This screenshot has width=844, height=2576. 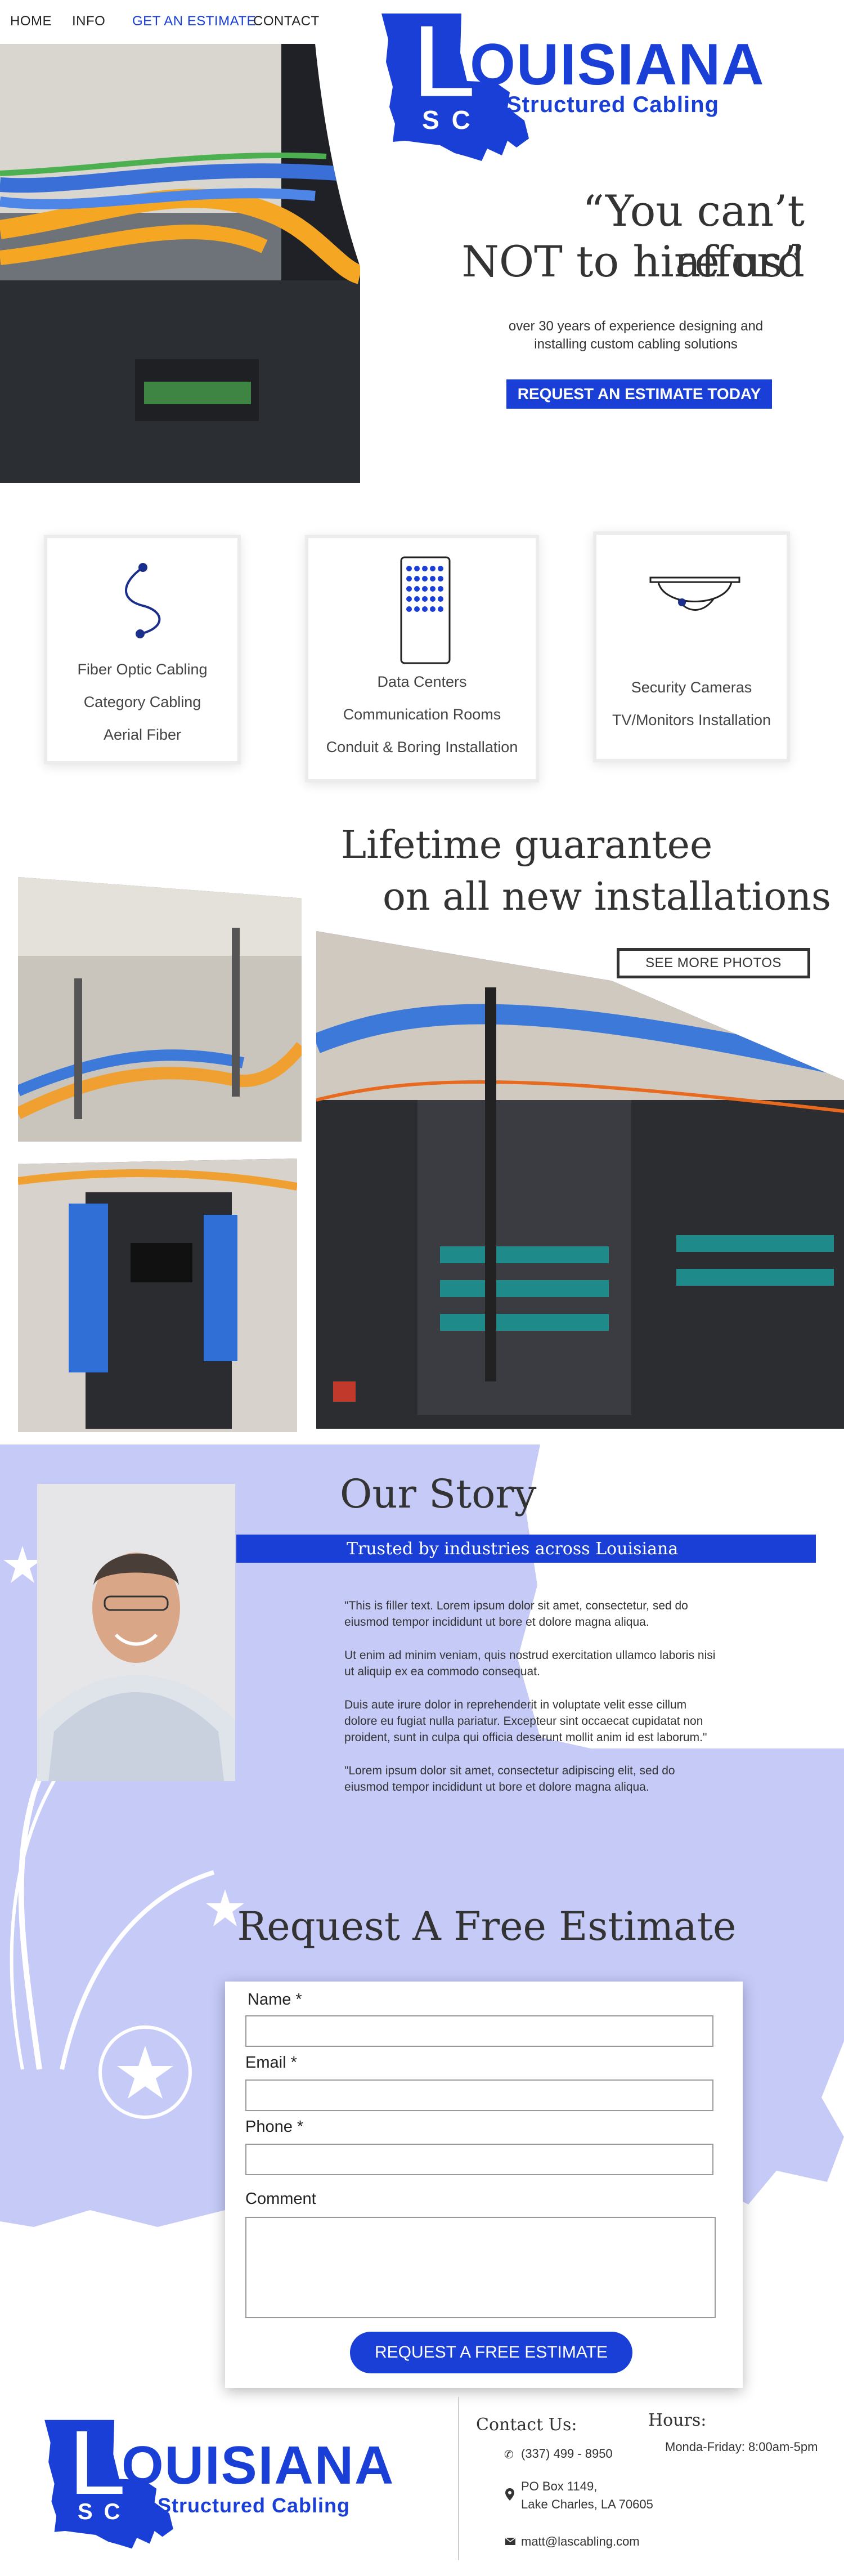 I want to click on service-datacenter-line-3: Conduit & Boring Installation, so click(x=422, y=747).